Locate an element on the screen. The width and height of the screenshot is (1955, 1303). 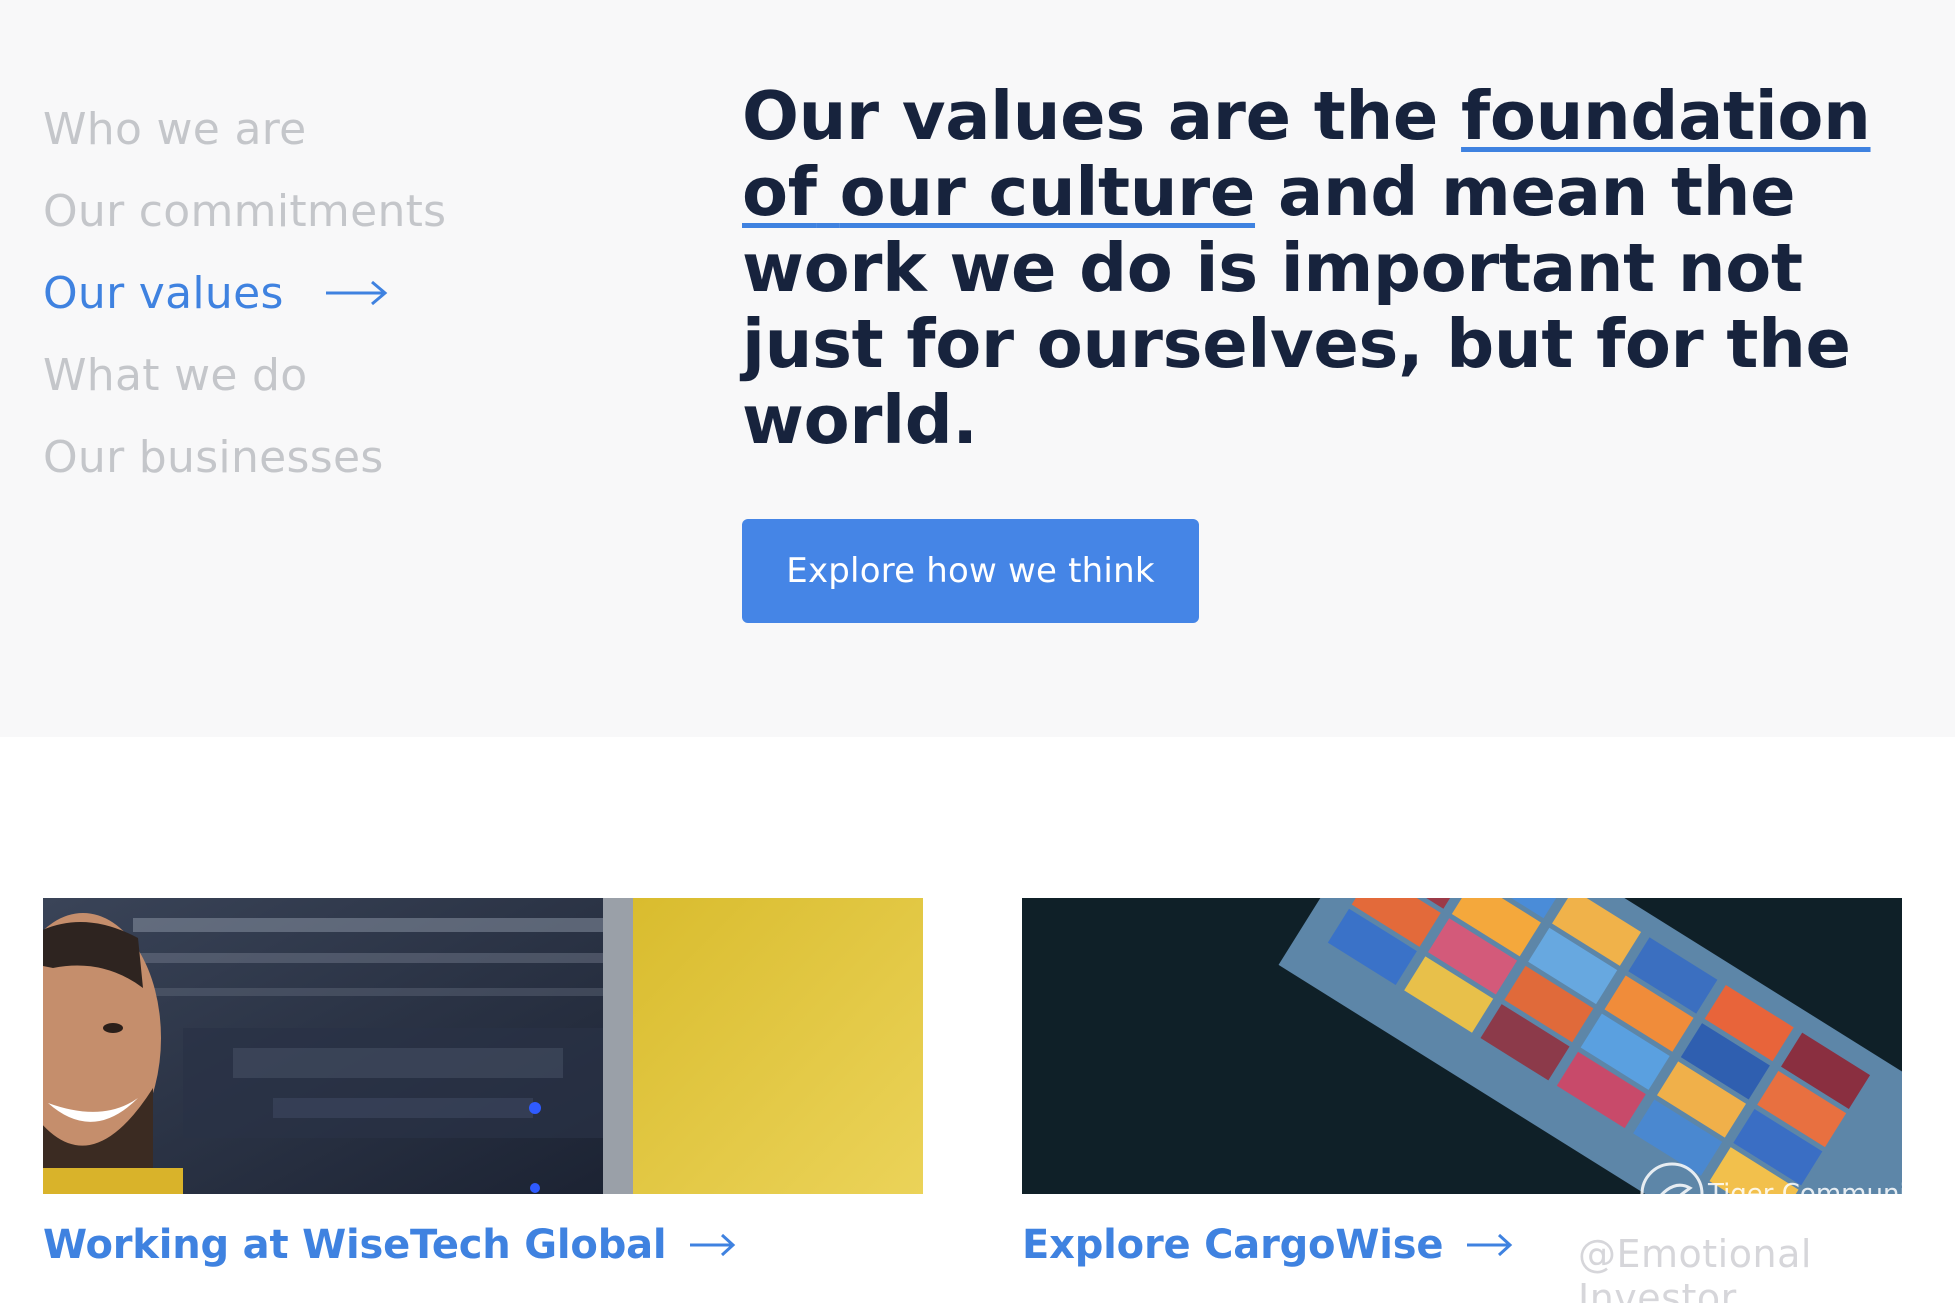
working-at-wisetech-link: Working at WiseTech Global is located at coordinates (483, 1245).